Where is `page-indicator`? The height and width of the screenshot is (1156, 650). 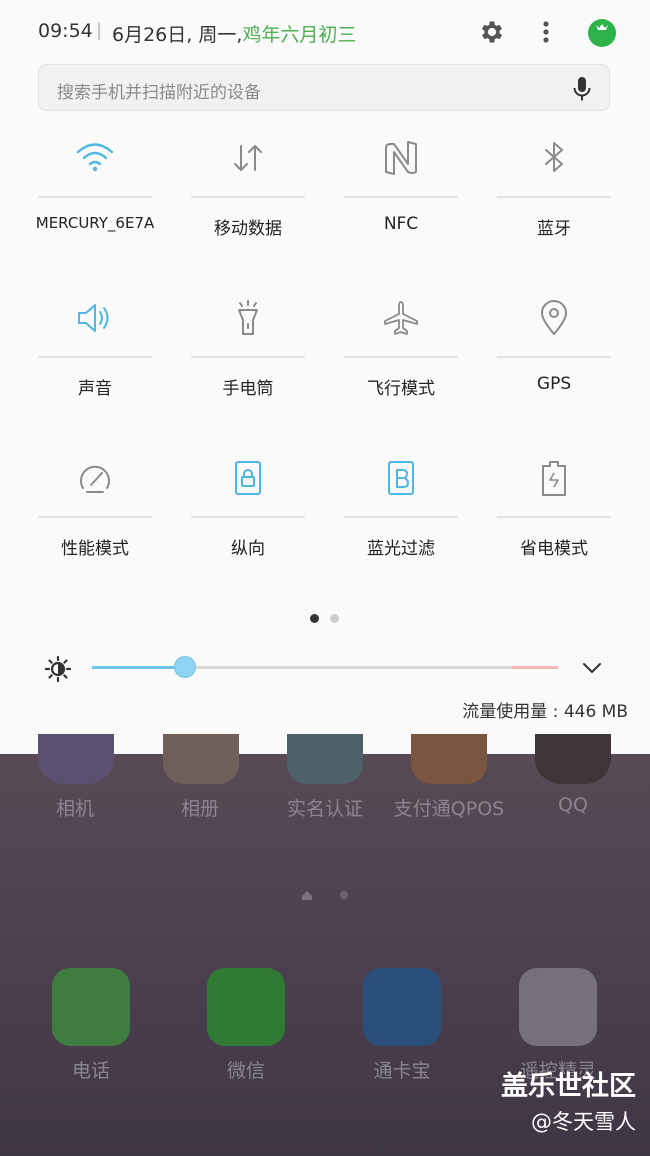
page-indicator is located at coordinates (330, 619).